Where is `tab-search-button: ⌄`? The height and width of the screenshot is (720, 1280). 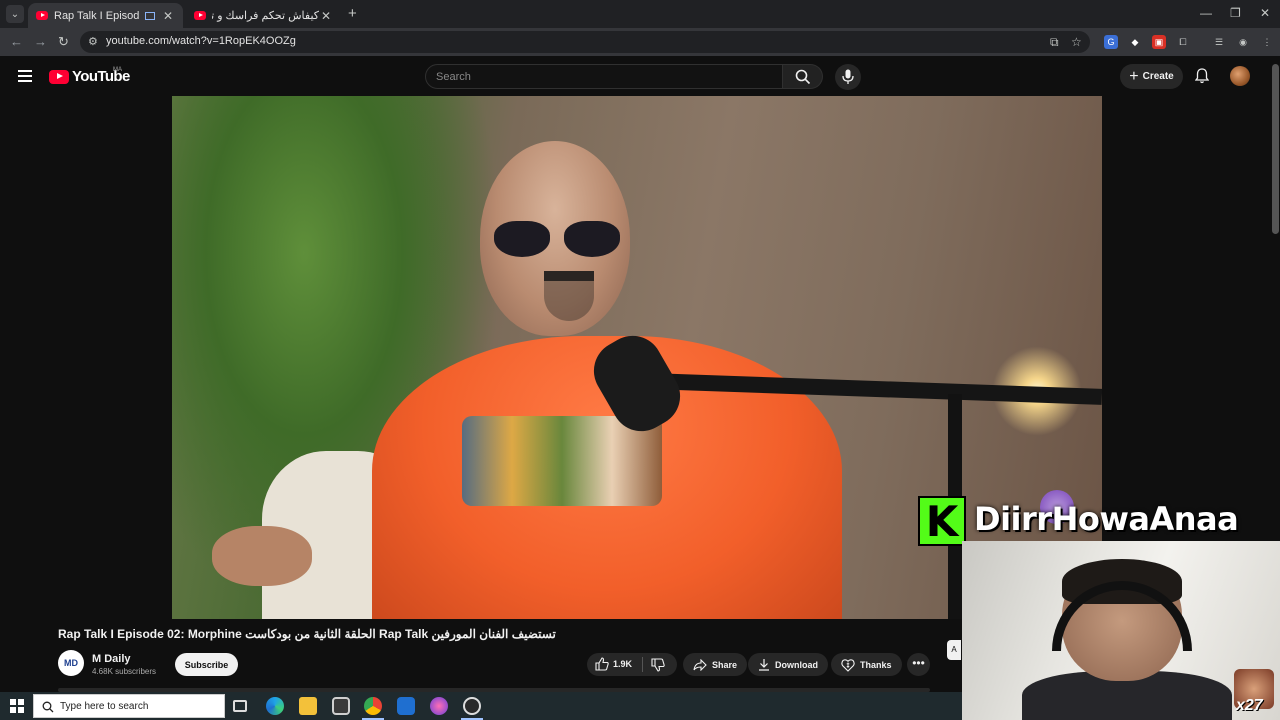
tab-search-button: ⌄ is located at coordinates (15, 14).